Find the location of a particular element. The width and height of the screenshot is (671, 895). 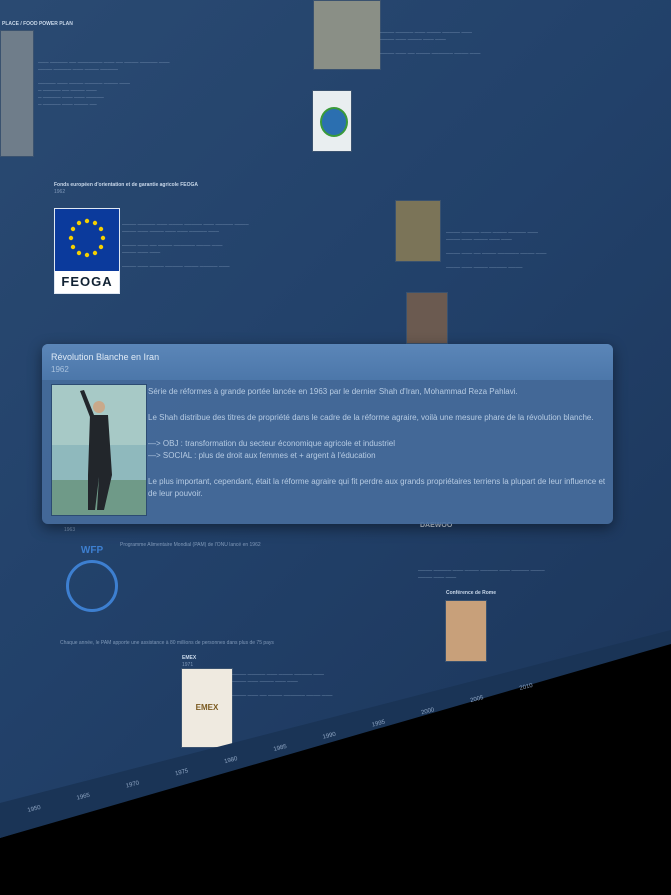

popup-header: Révolution Blanche en Iran 1962 is located at coordinates (327, 362).